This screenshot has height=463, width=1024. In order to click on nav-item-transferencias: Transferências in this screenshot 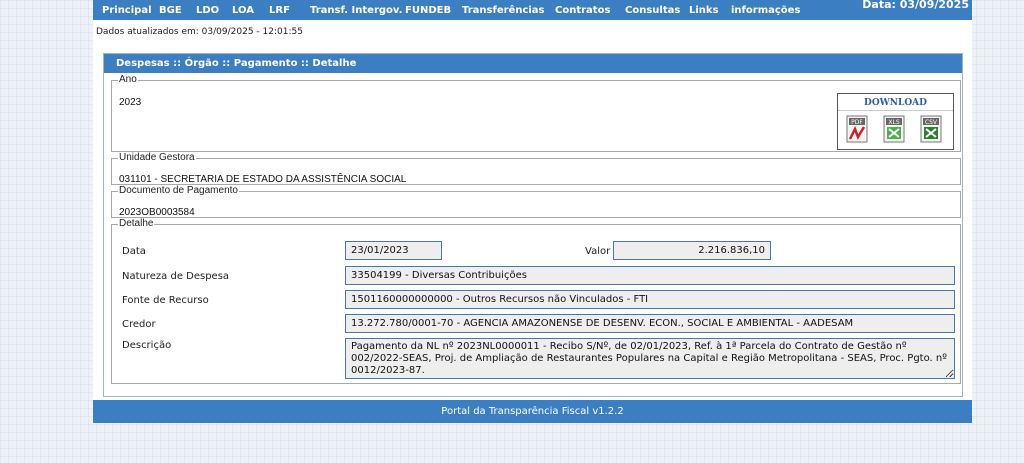, I will do `click(503, 10)`.